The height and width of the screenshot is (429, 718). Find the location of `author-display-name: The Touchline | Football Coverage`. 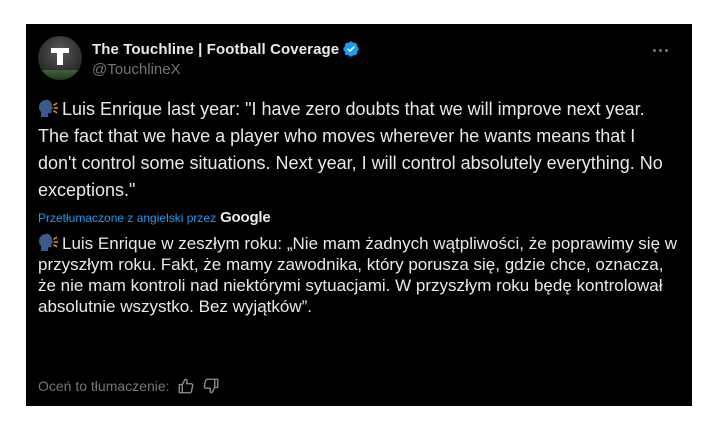

author-display-name: The Touchline | Football Coverage is located at coordinates (215, 49).